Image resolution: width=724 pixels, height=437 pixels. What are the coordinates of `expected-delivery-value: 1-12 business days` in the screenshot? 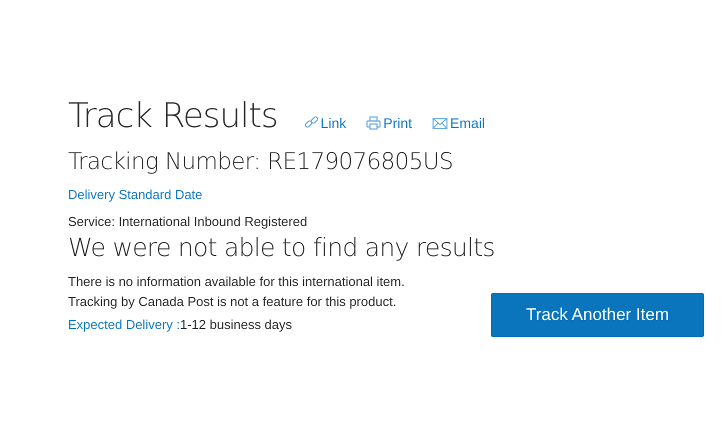 It's located at (236, 324).